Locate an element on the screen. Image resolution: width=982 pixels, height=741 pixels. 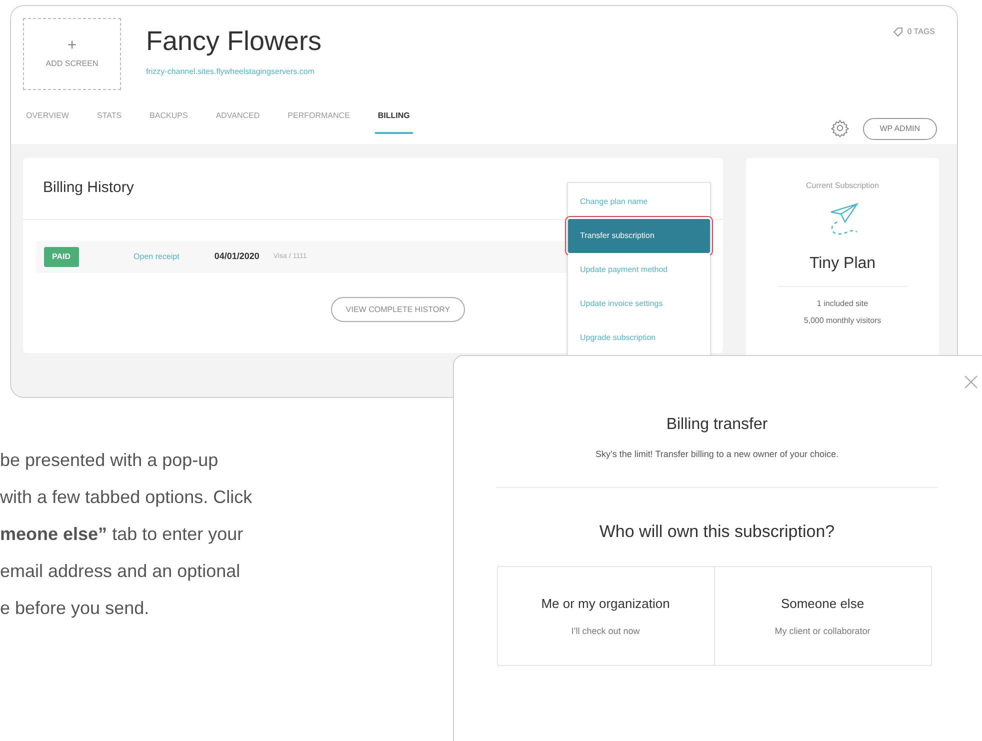
dialog-question: Who will own this subscription? is located at coordinates (717, 531).